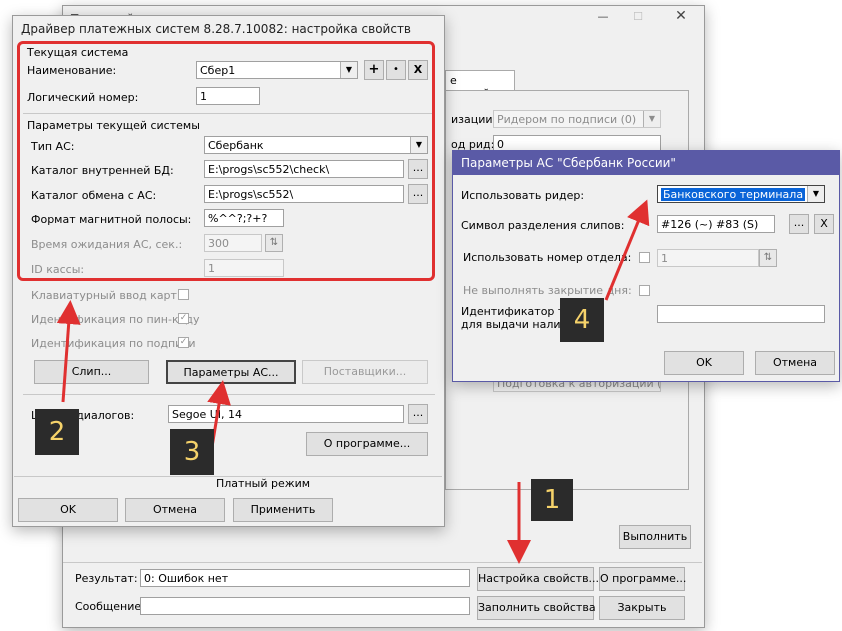 The height and width of the screenshot is (631, 842). I want to click on callout-4: 4, so click(582, 320).